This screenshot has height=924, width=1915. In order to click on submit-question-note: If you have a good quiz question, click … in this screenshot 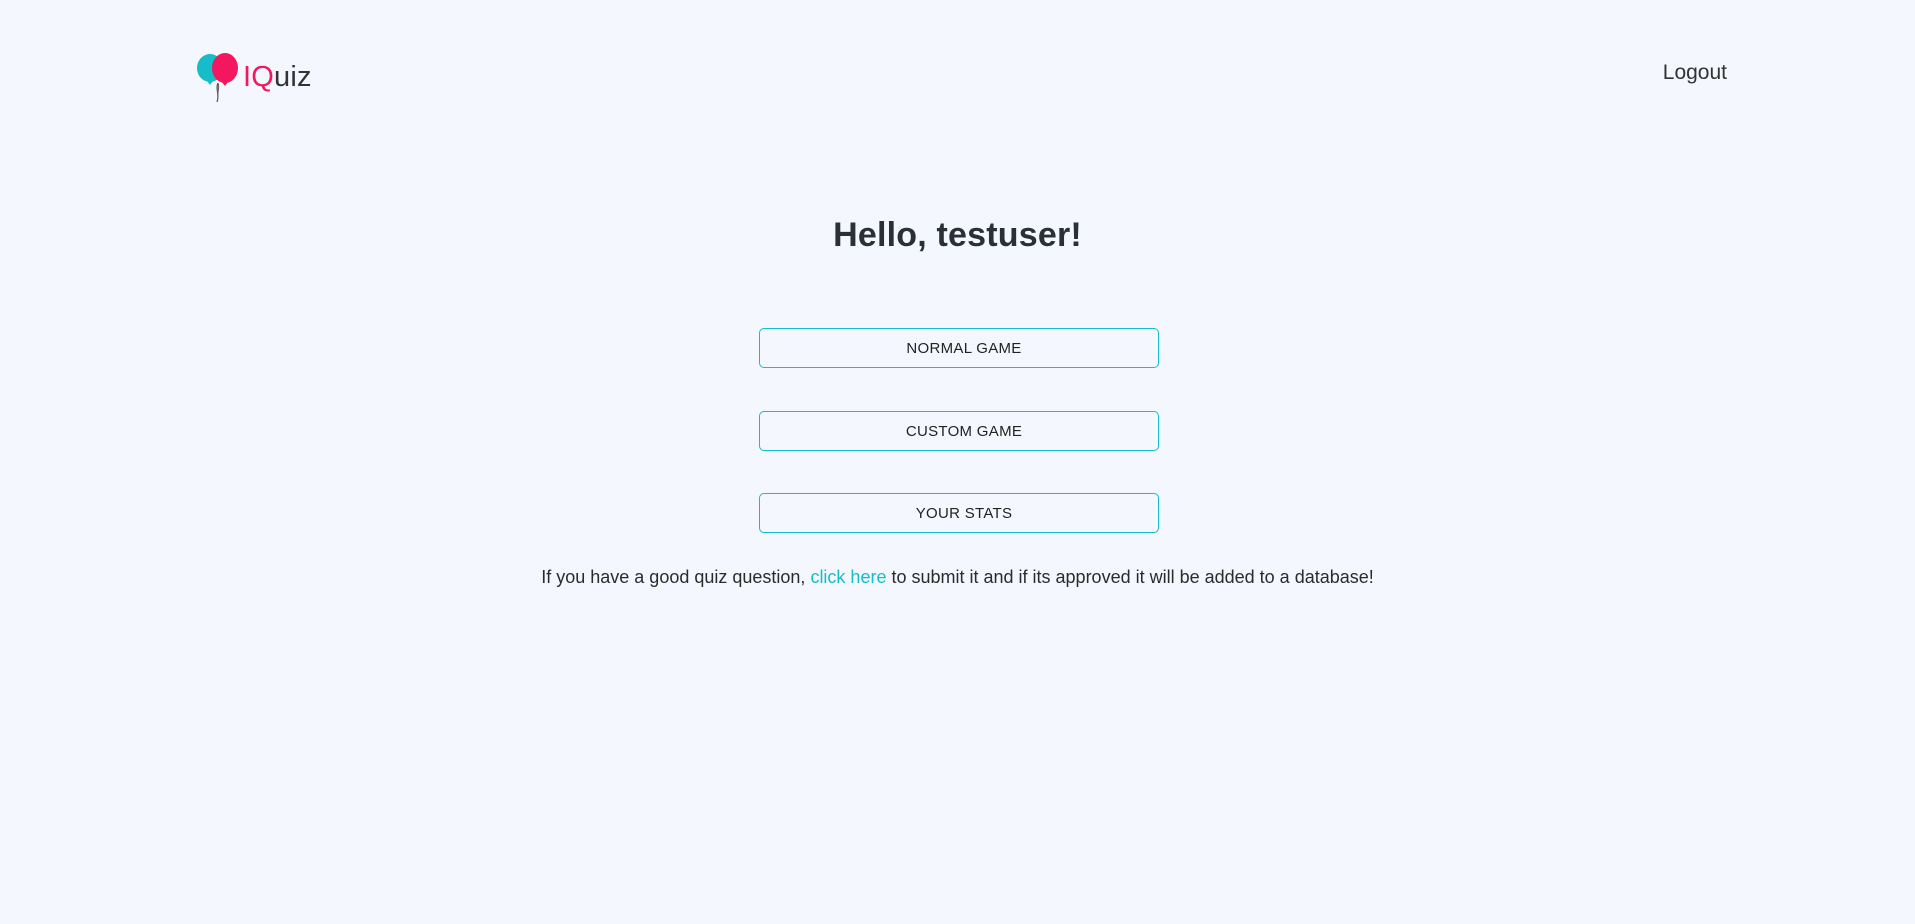, I will do `click(957, 577)`.